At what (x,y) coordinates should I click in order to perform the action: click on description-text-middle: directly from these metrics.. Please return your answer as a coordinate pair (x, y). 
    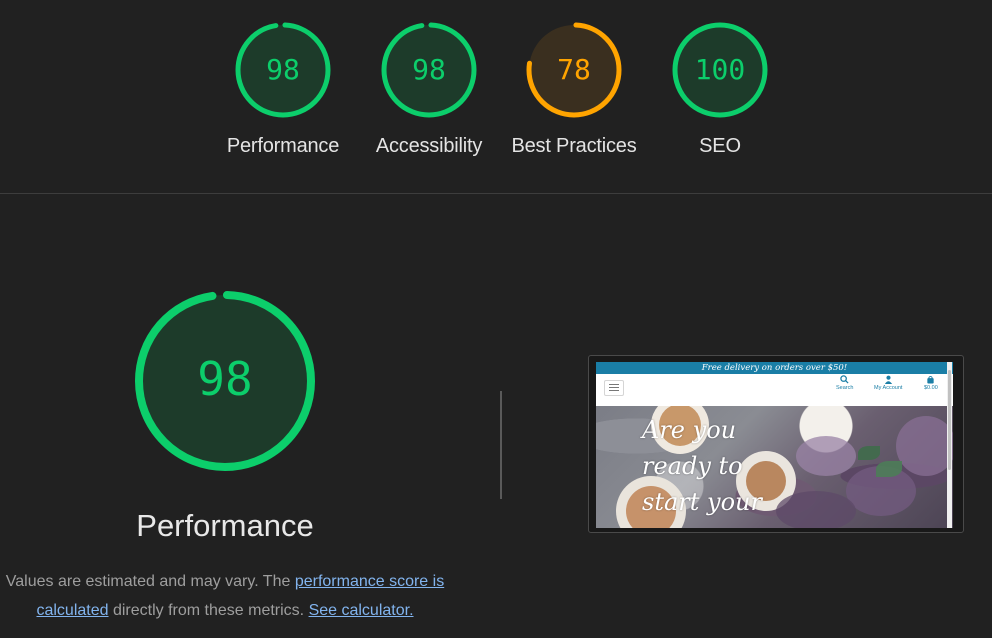
    Looking at the image, I should click on (208, 610).